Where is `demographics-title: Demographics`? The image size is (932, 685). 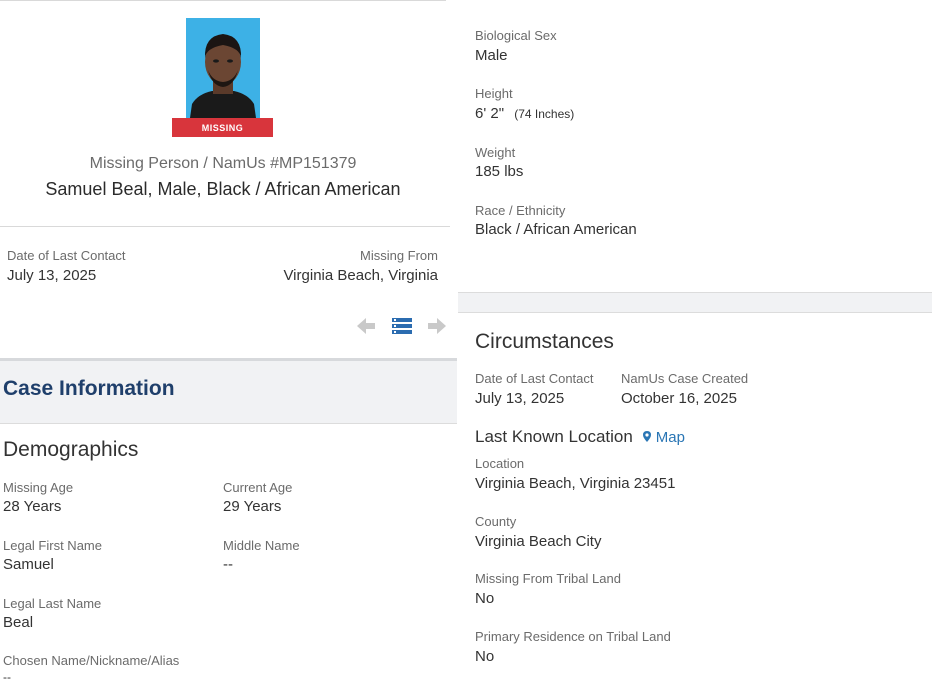
demographics-title: Demographics is located at coordinates (71, 449).